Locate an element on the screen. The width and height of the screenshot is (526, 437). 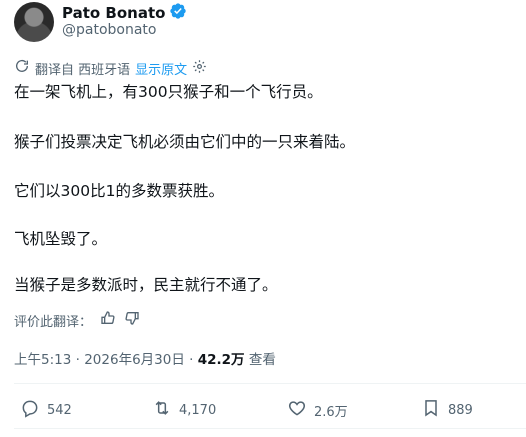
tweet-meta: 上午5:13 · 2026年6月30日 · 42.2万 查看 is located at coordinates (145, 358).